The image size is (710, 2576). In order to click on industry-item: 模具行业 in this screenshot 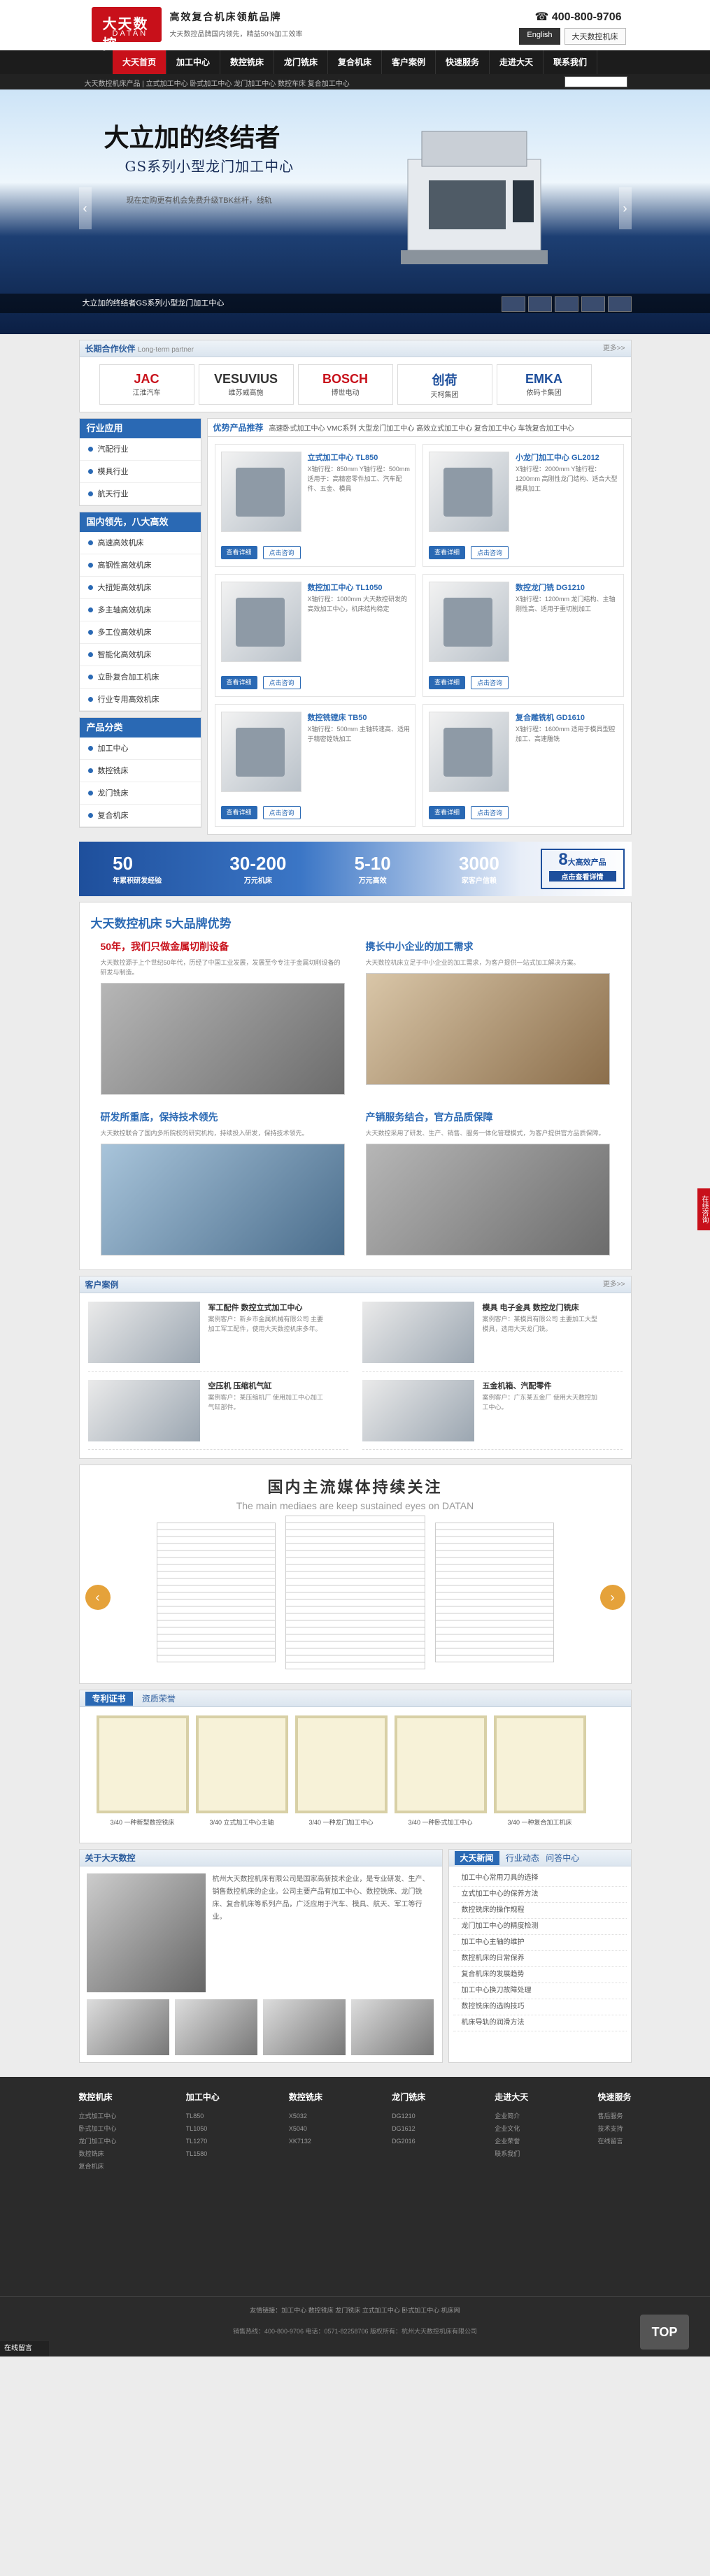, I will do `click(140, 472)`.